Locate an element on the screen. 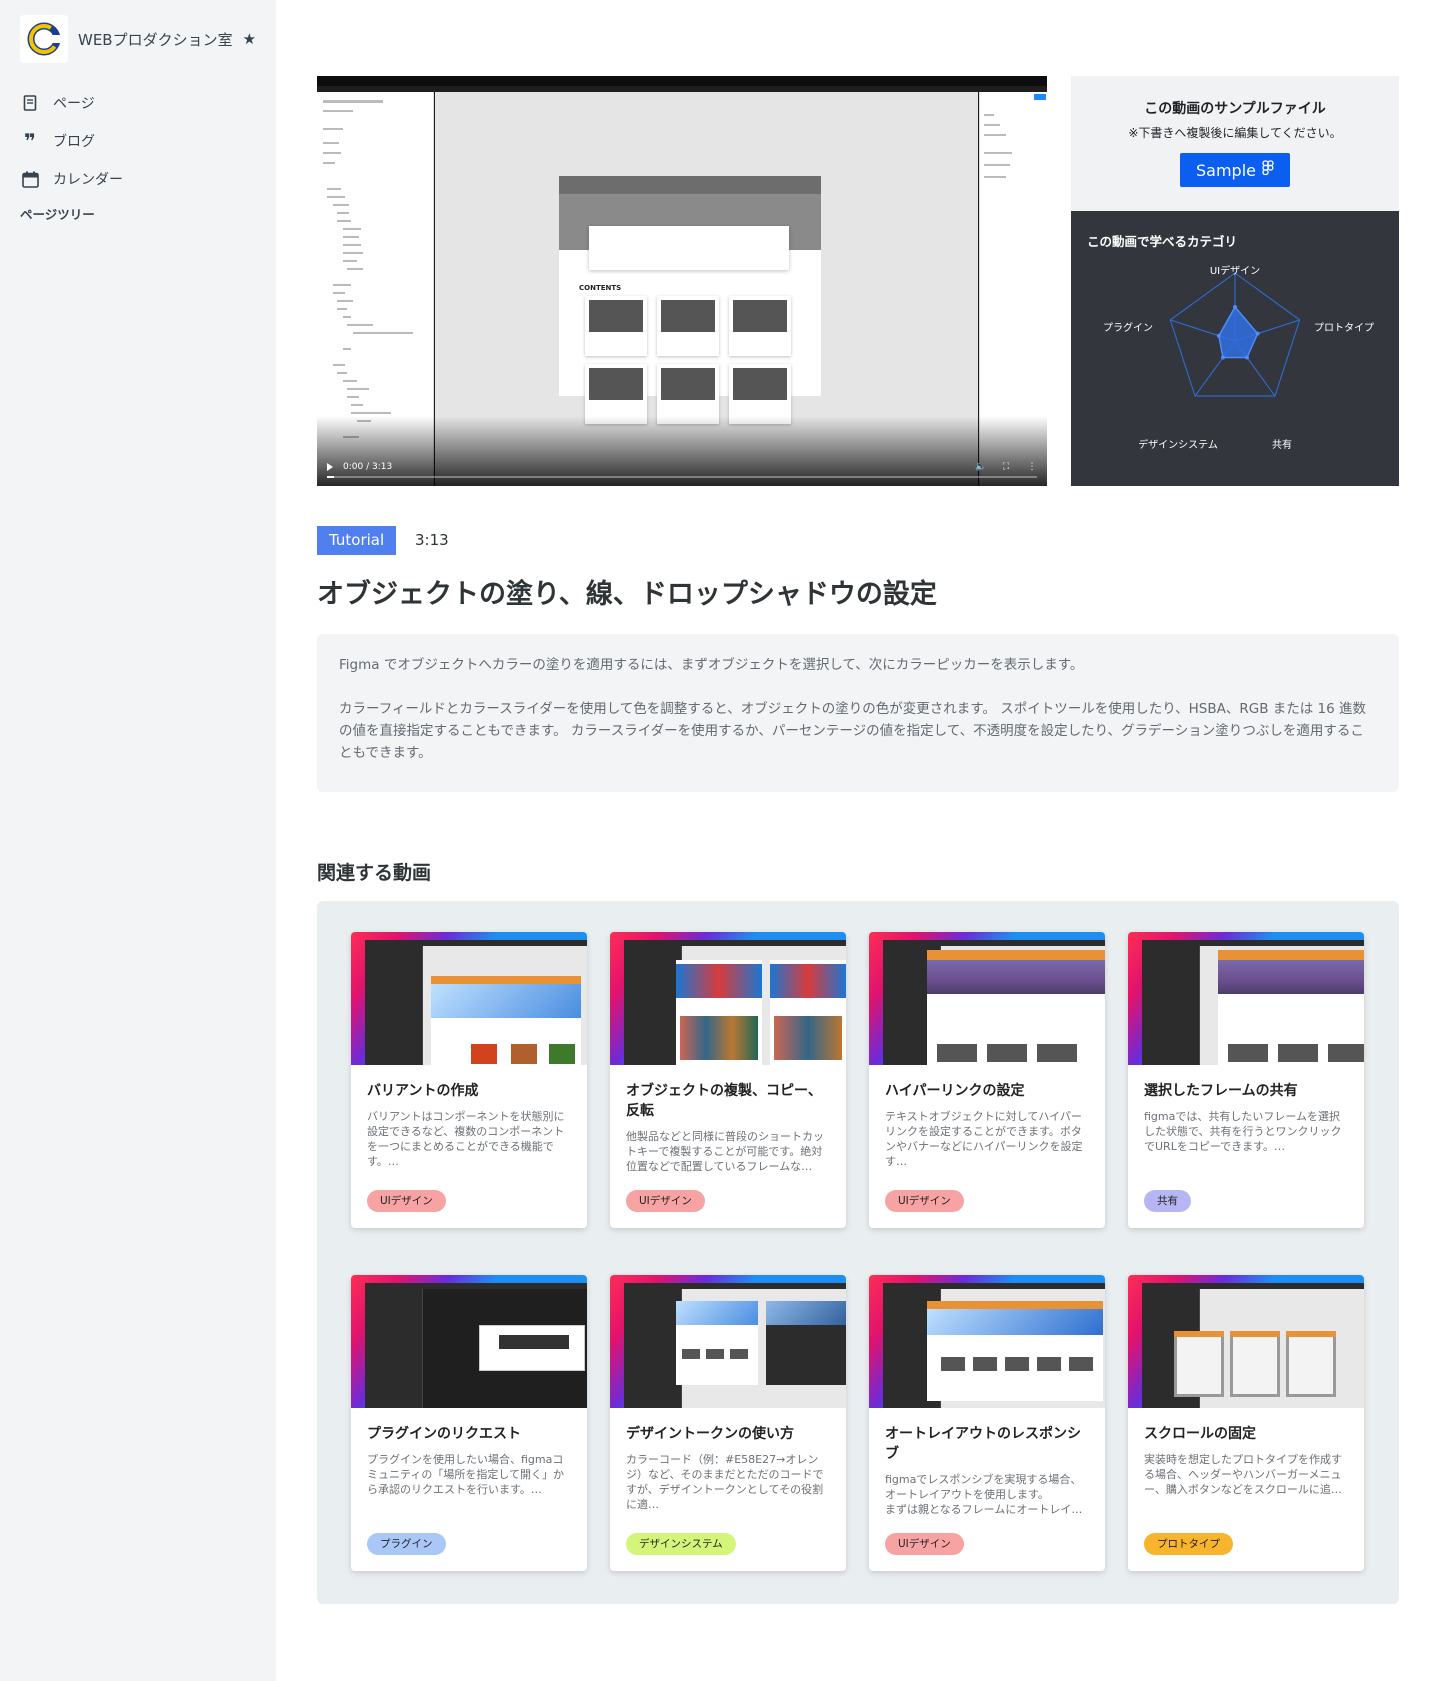 The image size is (1440, 1681). video-duration: 3:13 is located at coordinates (432, 540).